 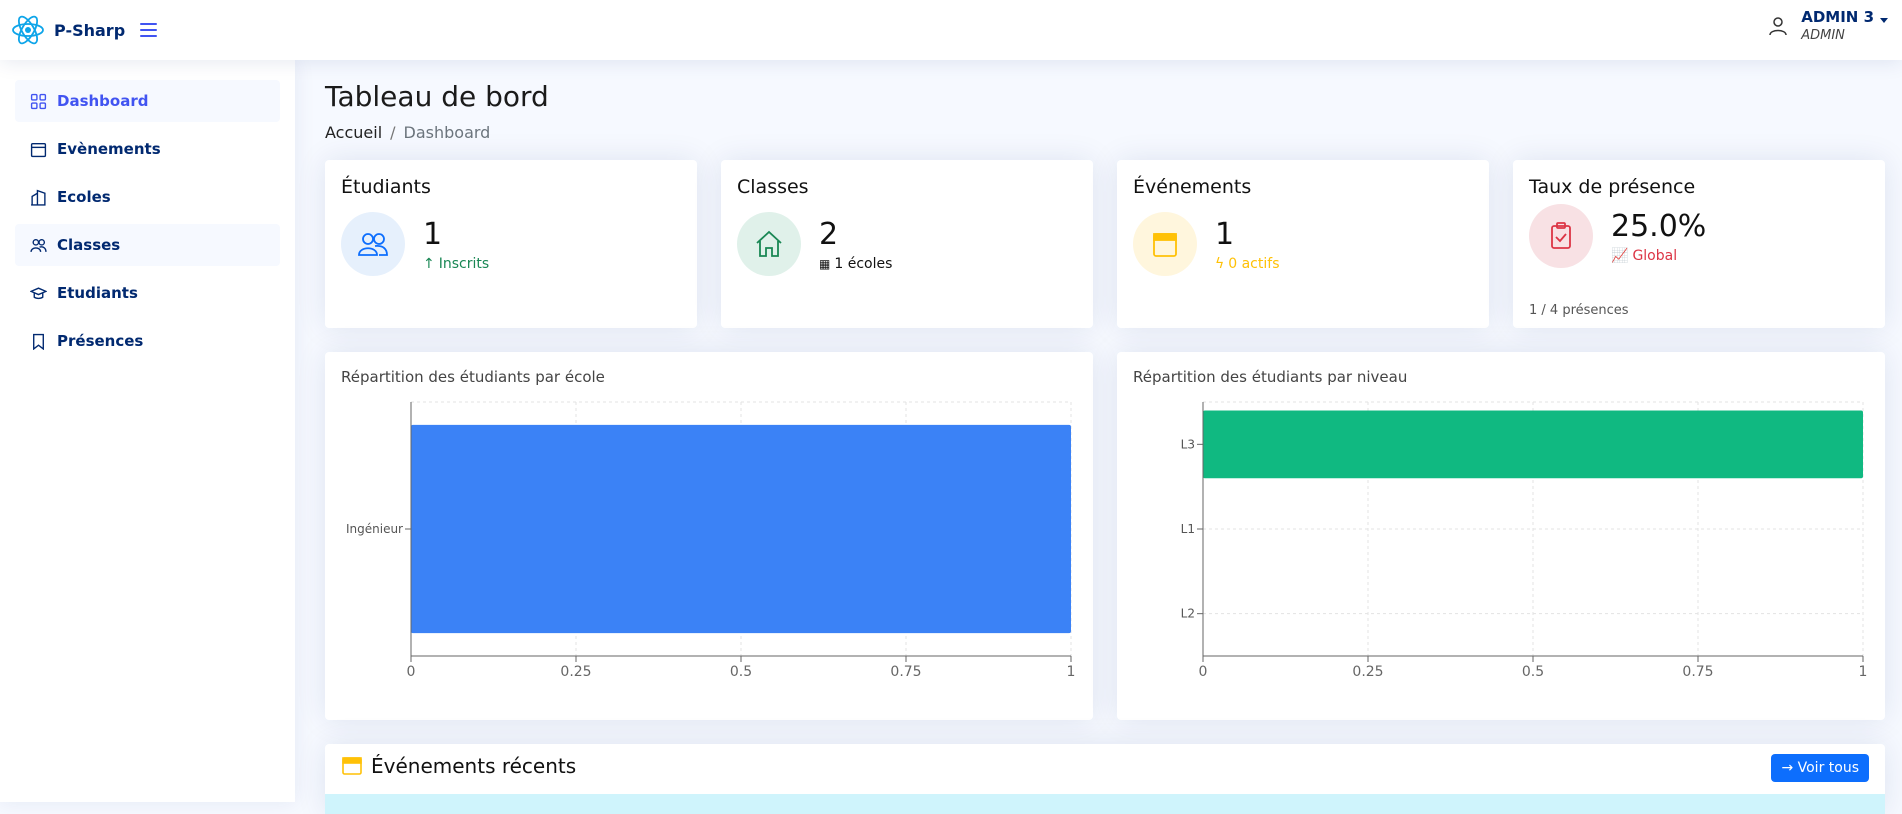 I want to click on events-card: Événements 1 ϟ 0 actifs, so click(x=1303, y=244).